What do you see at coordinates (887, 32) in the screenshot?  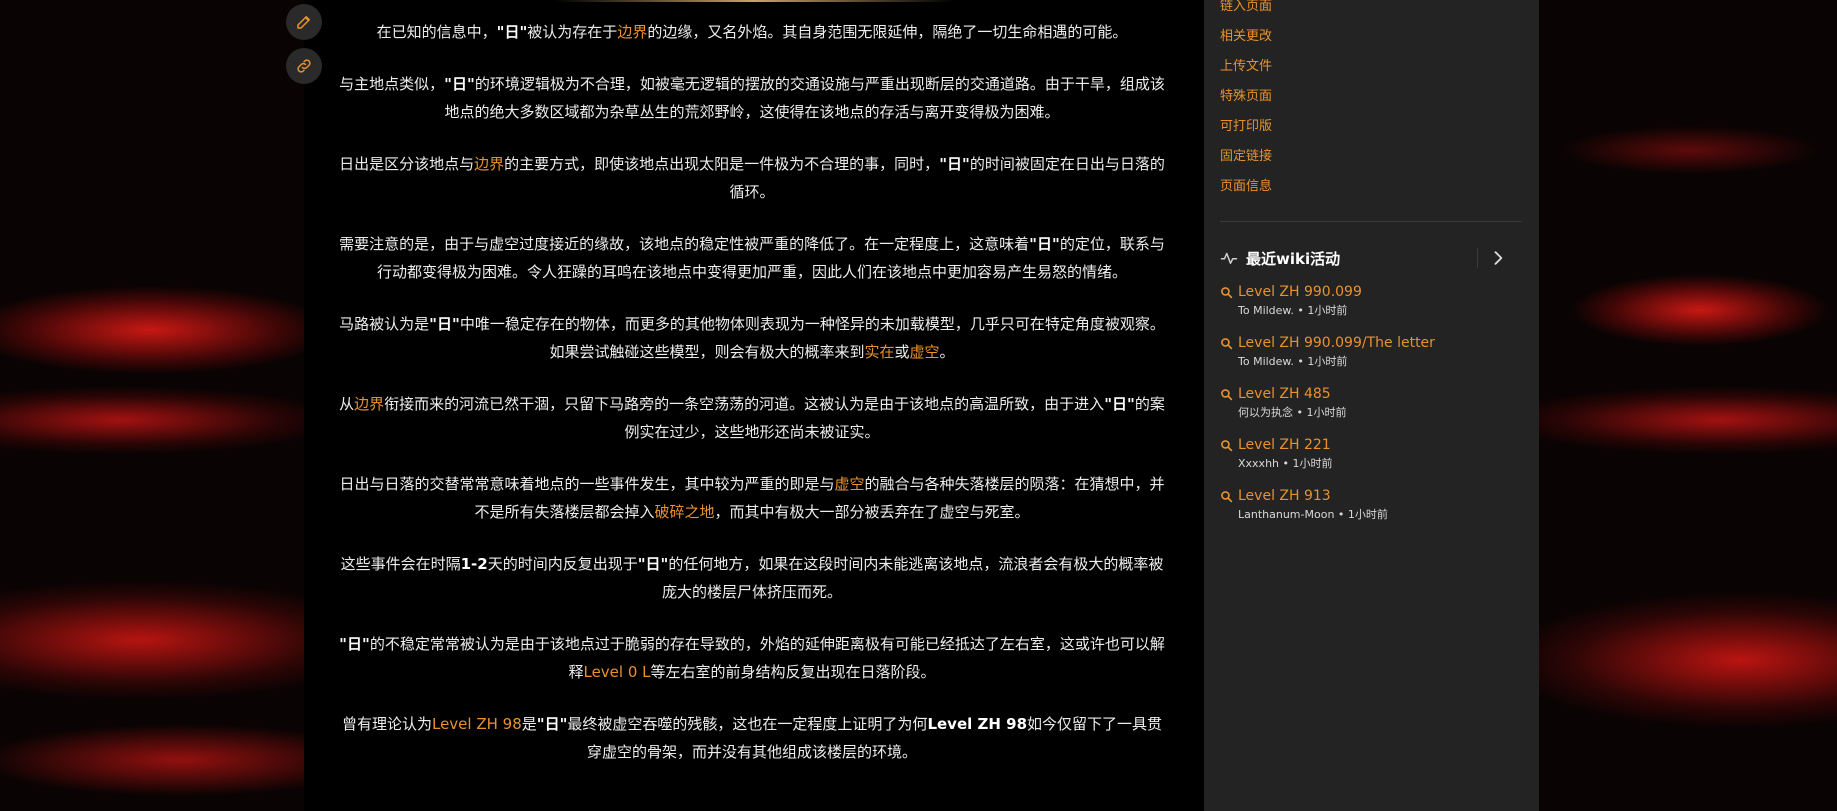 I see `text: 的边缘，又名外焰。其自身范围无限延伸，隔绝了一切生命相遇的可能。` at bounding box center [887, 32].